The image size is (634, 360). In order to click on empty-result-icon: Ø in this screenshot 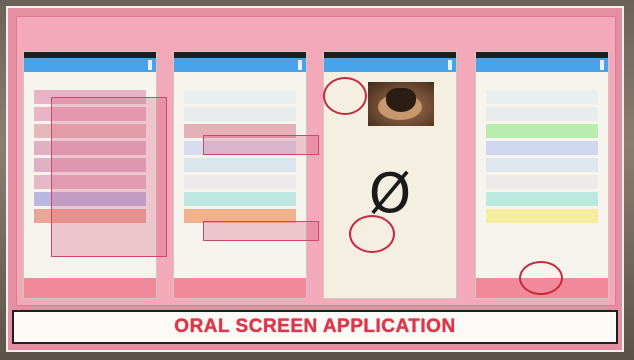, I will do `click(390, 193)`.